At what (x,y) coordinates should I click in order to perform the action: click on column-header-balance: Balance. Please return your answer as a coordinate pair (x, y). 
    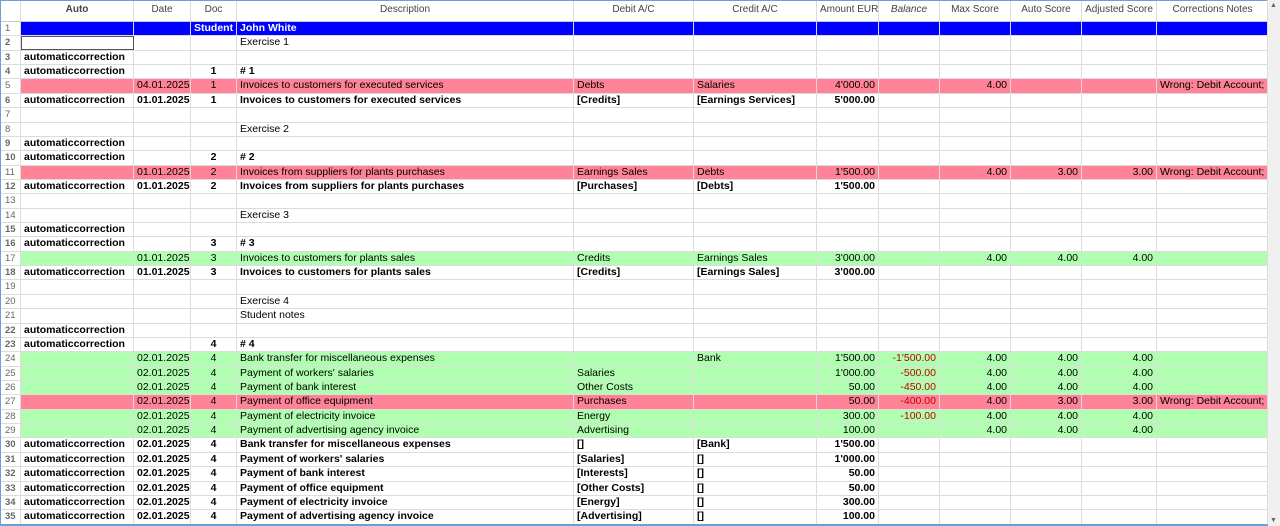
    Looking at the image, I should click on (909, 11).